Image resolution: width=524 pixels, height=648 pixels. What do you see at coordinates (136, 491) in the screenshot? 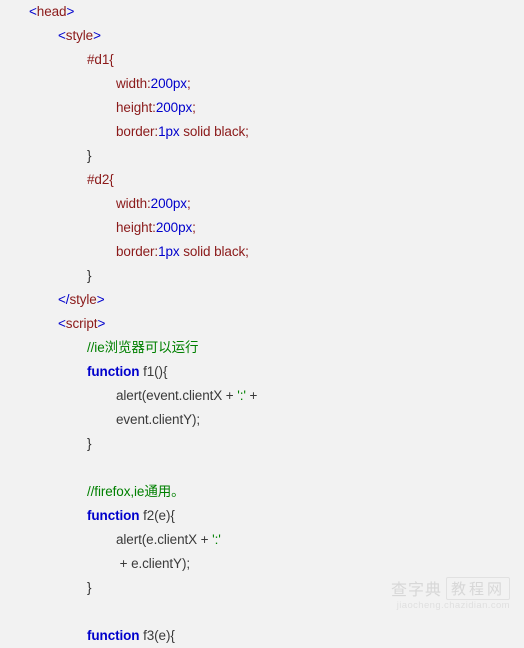
I see `code-token-comment: //firefox,ie通用。` at bounding box center [136, 491].